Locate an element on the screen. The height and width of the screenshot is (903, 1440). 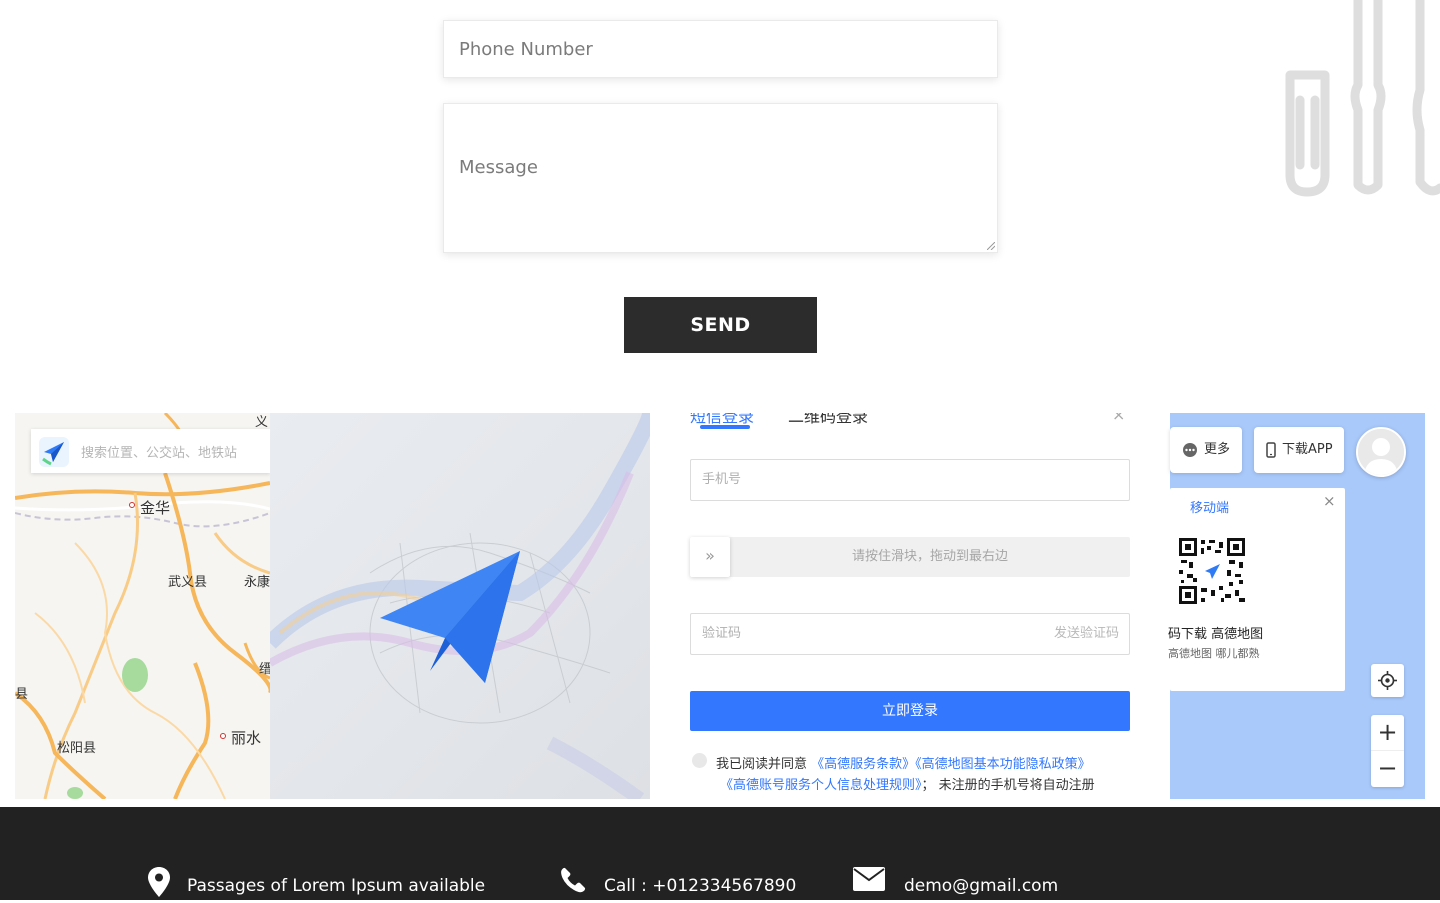
login-button: 立即登录 is located at coordinates (910, 711).